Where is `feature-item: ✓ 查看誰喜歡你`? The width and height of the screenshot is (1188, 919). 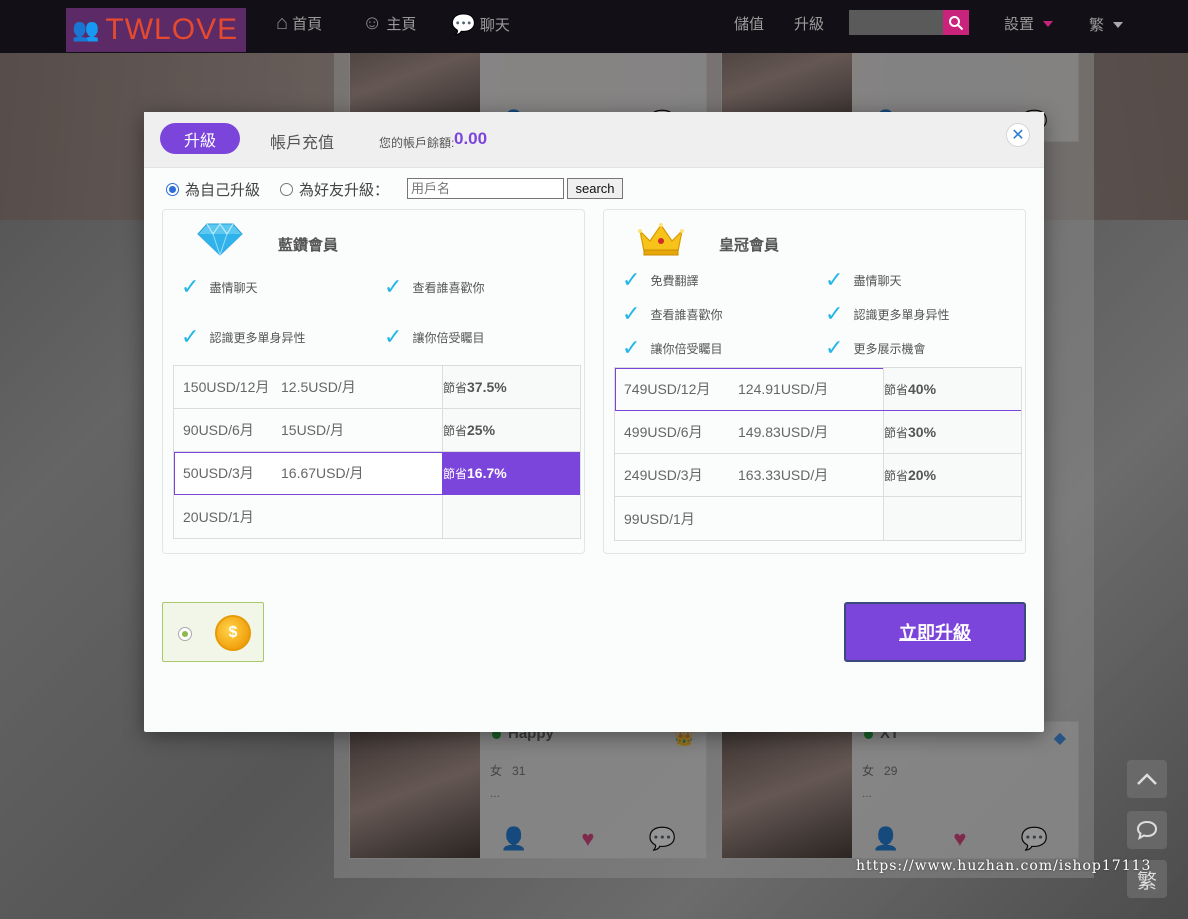
feature-item: ✓ 查看誰喜歡你 is located at coordinates (672, 314).